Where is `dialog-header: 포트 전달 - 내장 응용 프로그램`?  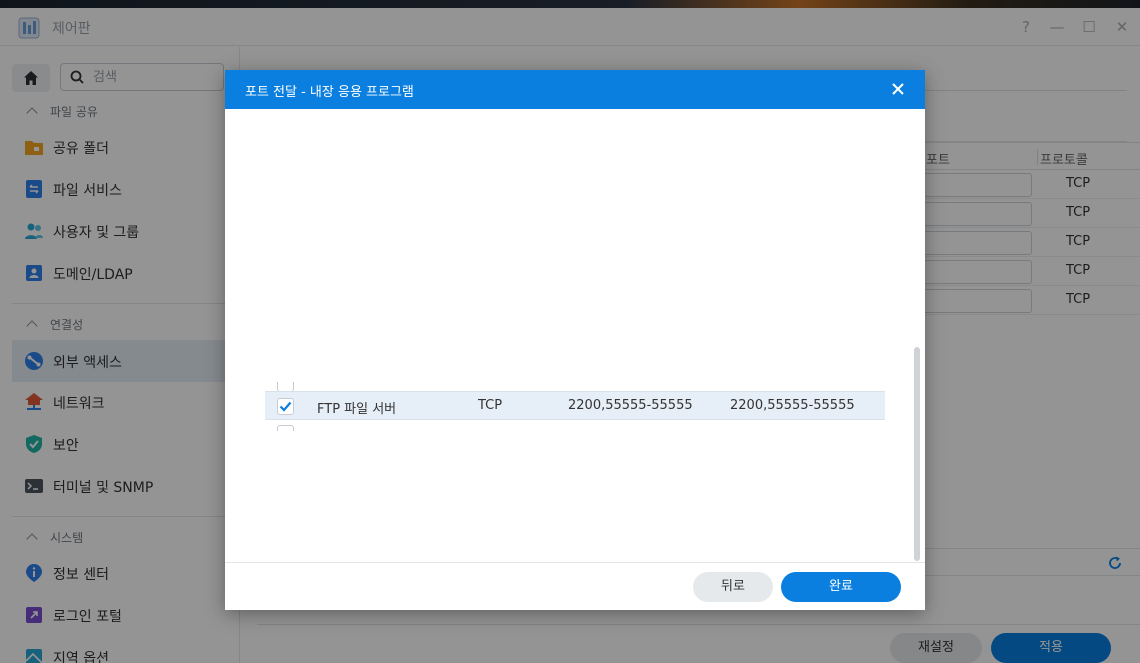 dialog-header: 포트 전달 - 내장 응용 프로그램 is located at coordinates (575, 89).